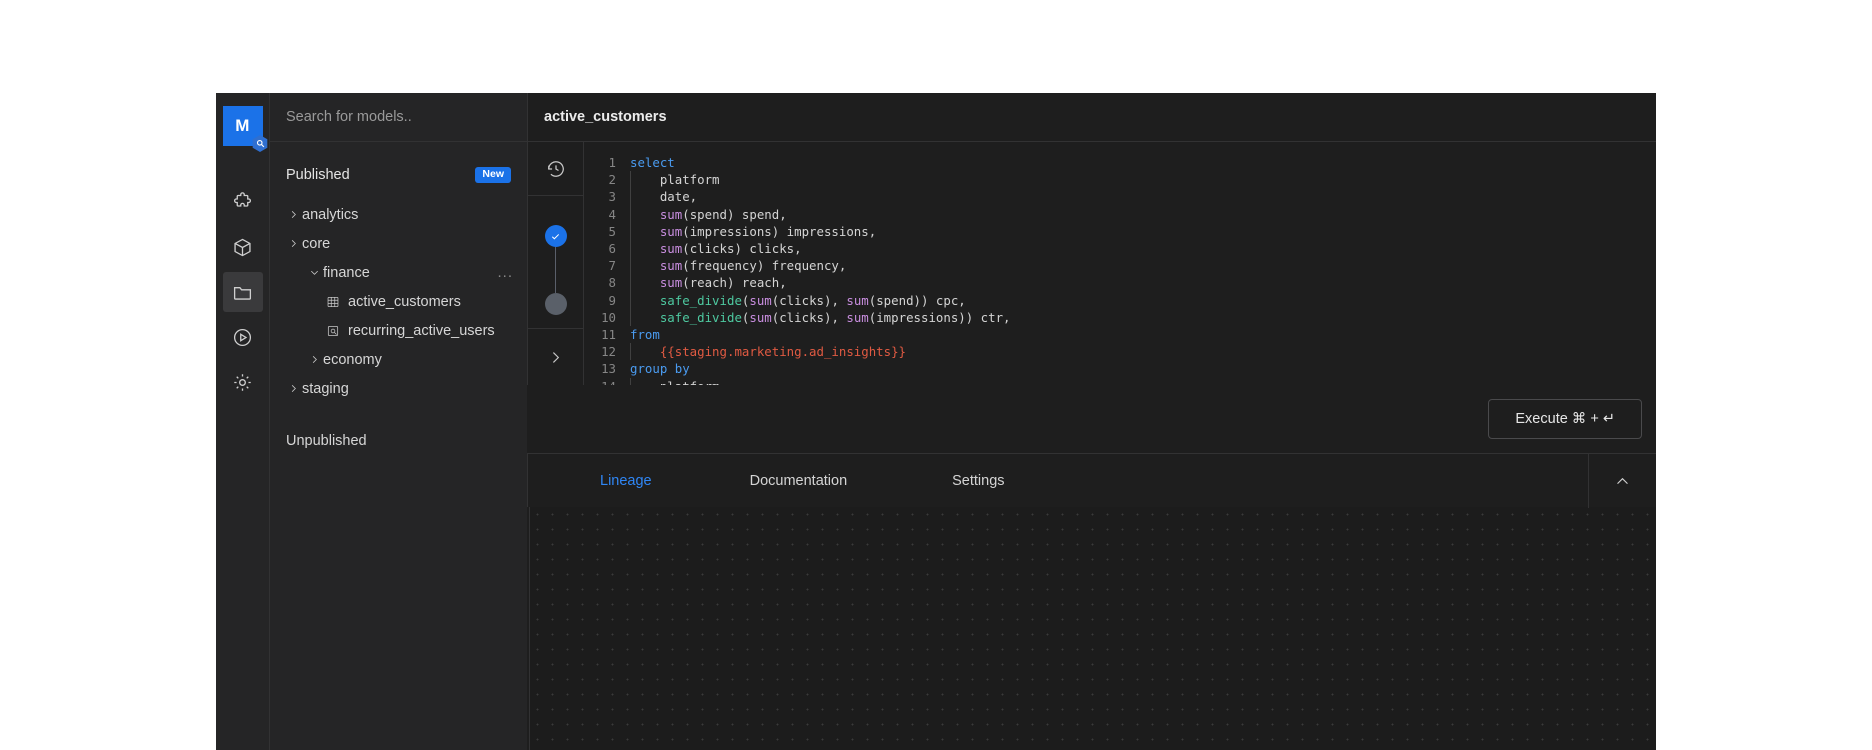  What do you see at coordinates (978, 481) in the screenshot?
I see `tab-settings: Settings` at bounding box center [978, 481].